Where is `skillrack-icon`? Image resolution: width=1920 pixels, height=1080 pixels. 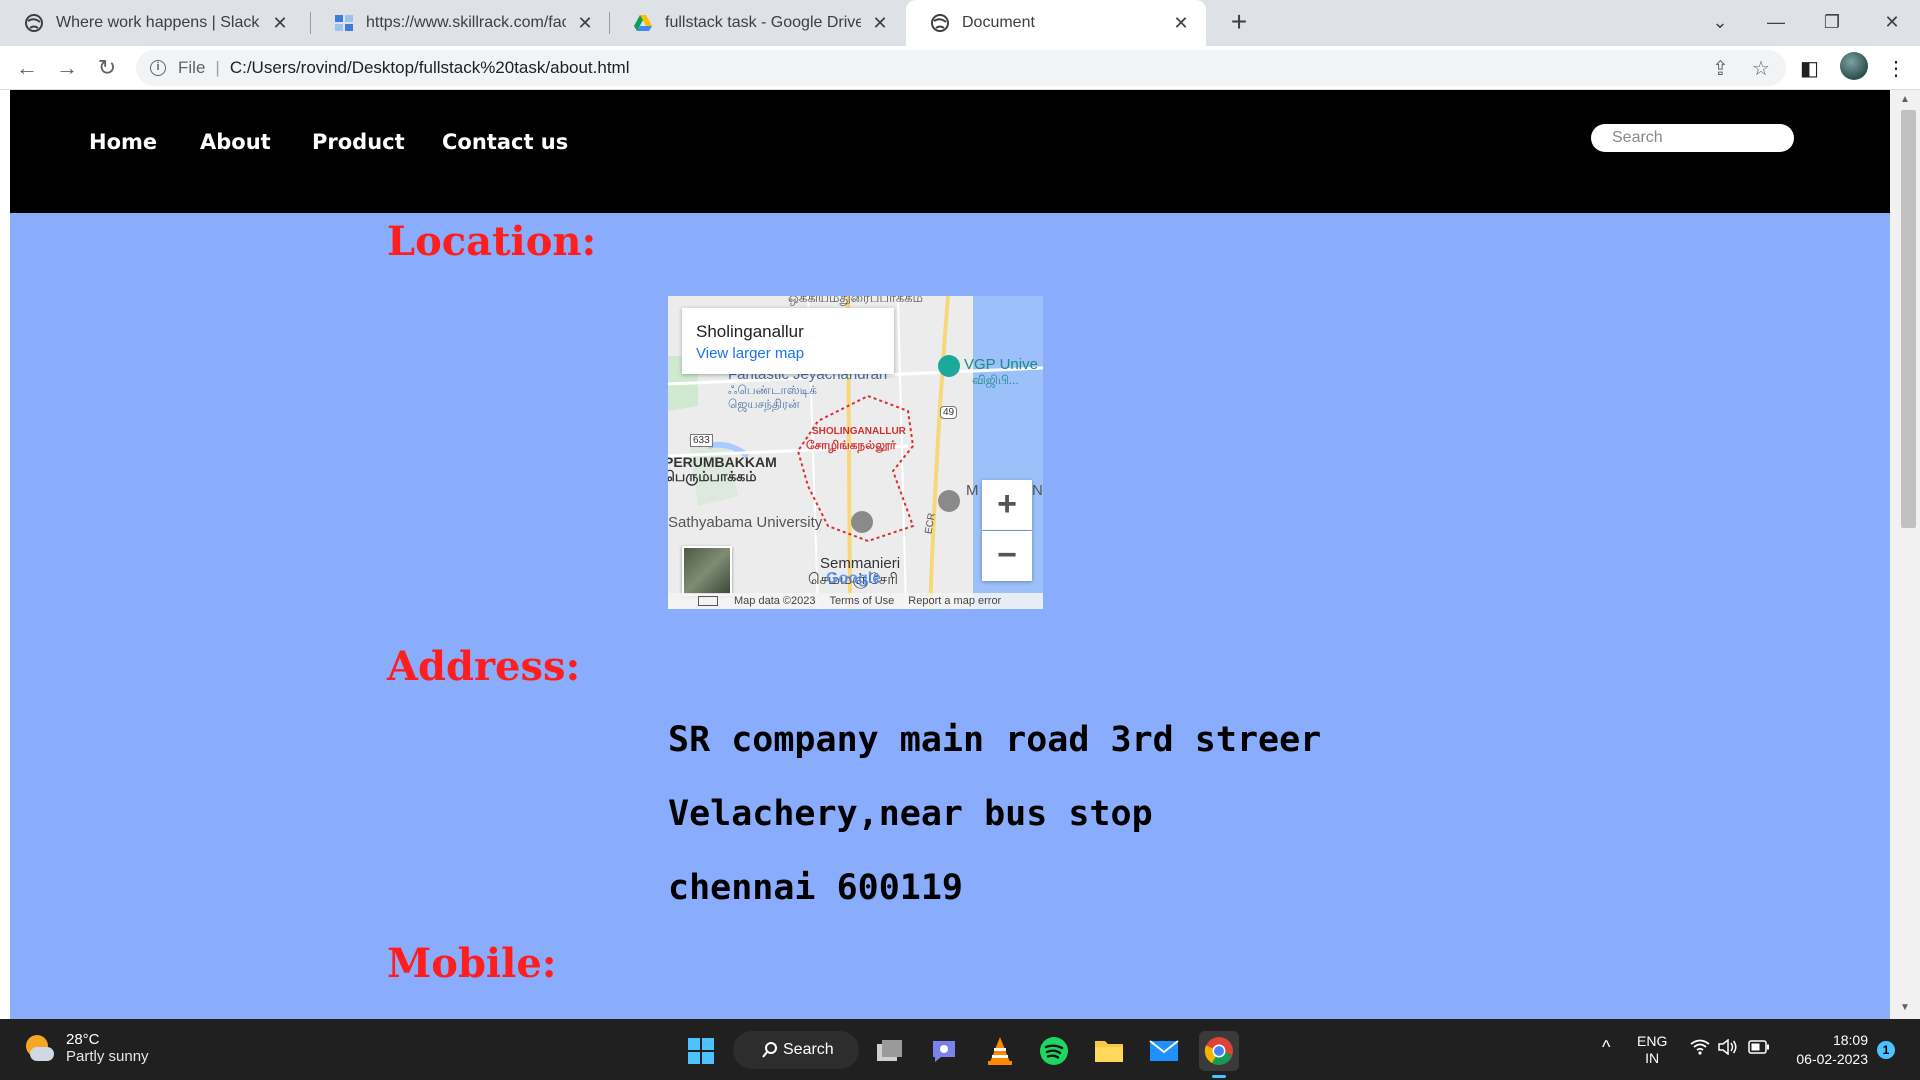 skillrack-icon is located at coordinates (344, 23).